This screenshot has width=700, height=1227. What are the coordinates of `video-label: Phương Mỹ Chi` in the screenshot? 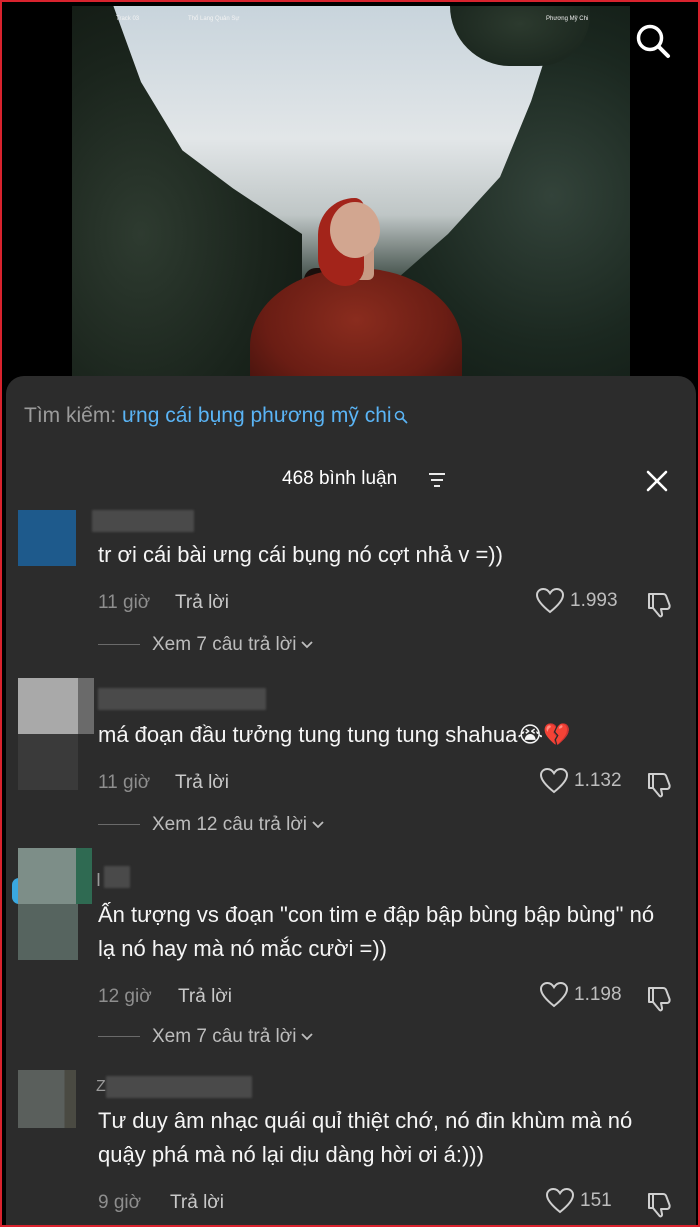 It's located at (567, 19).